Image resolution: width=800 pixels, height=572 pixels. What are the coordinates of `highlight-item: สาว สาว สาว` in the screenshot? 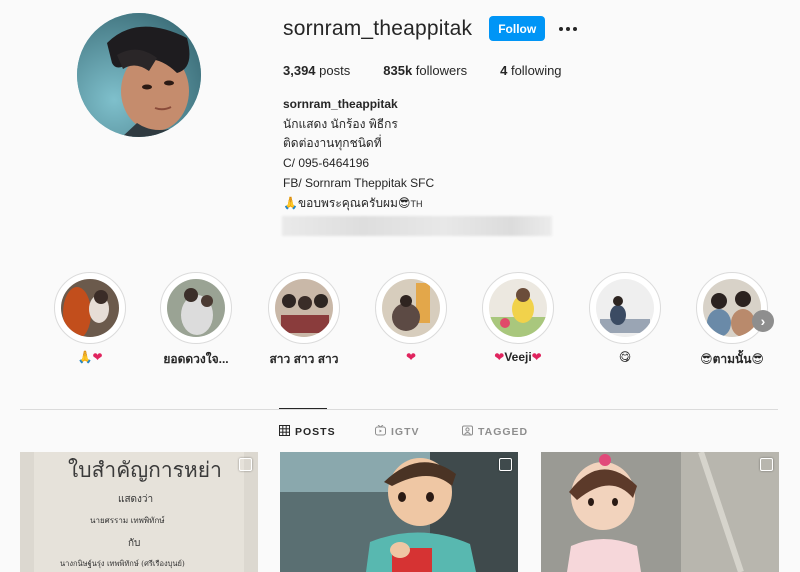 It's located at (304, 320).